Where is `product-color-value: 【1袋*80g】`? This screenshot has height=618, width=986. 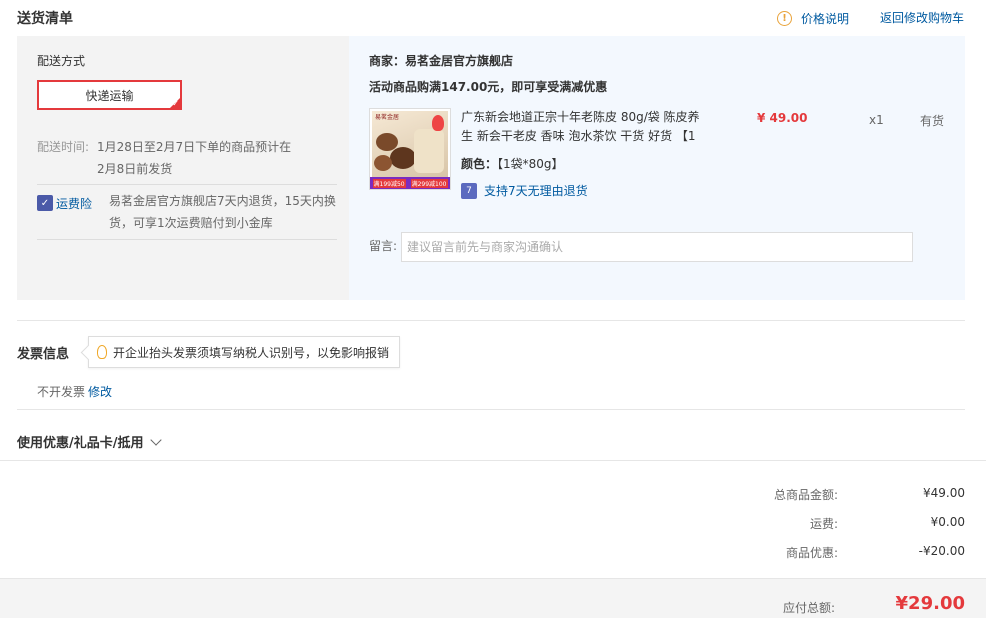
product-color-value: 【1袋*80g】 is located at coordinates (530, 164).